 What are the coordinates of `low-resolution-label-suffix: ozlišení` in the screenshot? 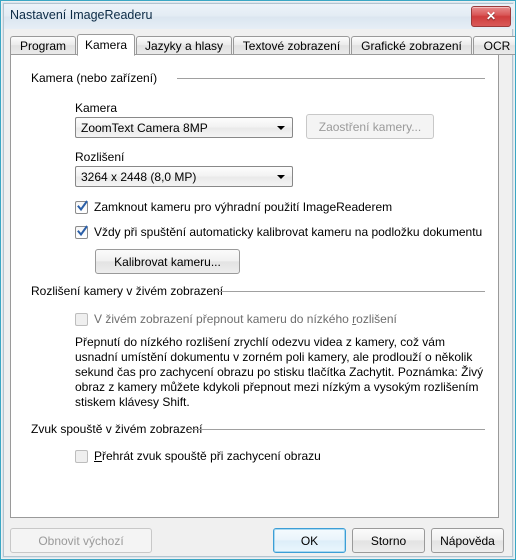 It's located at (376, 319).